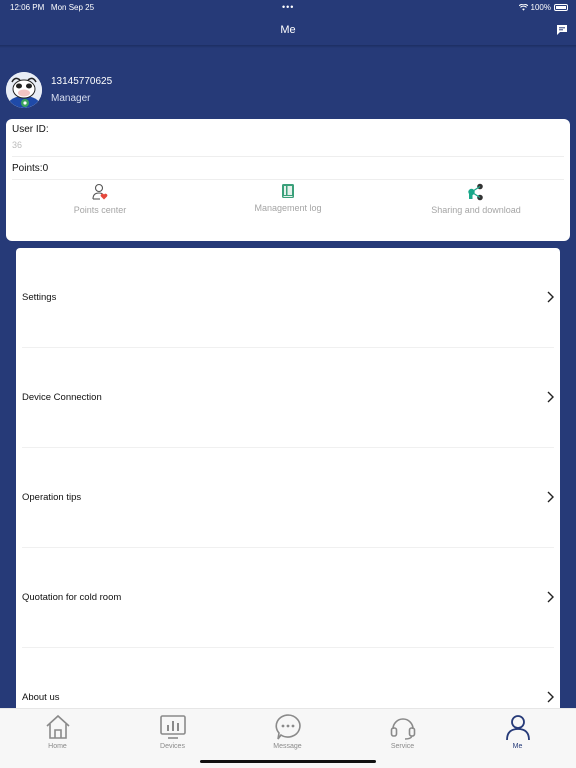 The width and height of the screenshot is (576, 768). What do you see at coordinates (288, 498) in the screenshot?
I see `menu-item-operation-tips: Operation tips` at bounding box center [288, 498].